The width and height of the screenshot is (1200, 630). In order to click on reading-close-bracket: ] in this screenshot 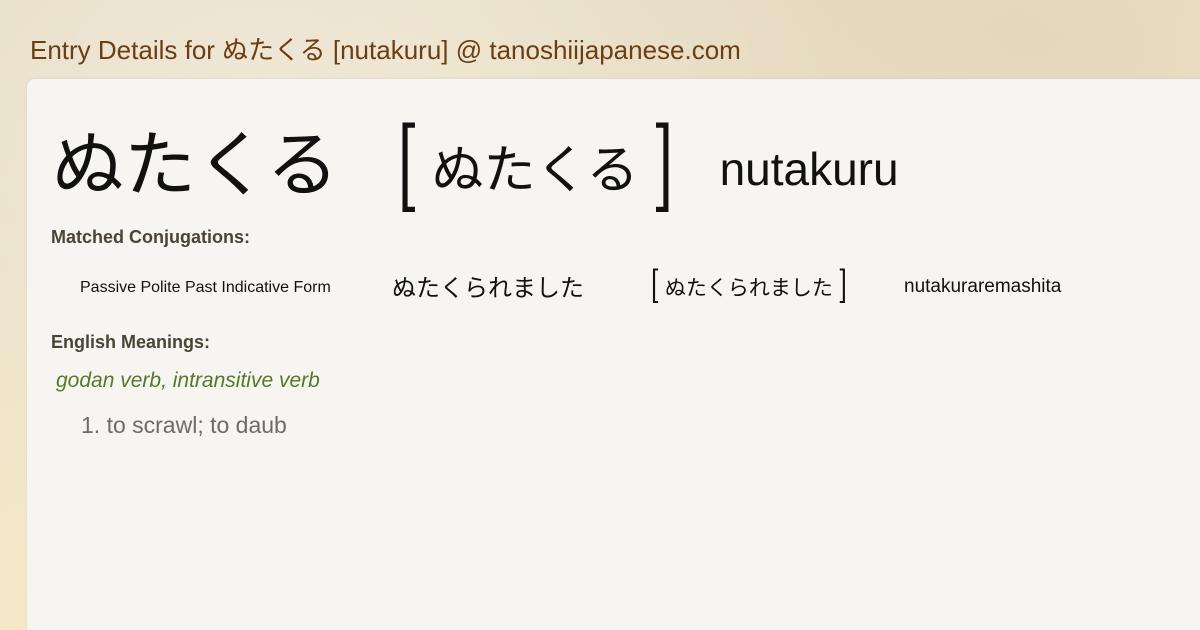, I will do `click(662, 164)`.